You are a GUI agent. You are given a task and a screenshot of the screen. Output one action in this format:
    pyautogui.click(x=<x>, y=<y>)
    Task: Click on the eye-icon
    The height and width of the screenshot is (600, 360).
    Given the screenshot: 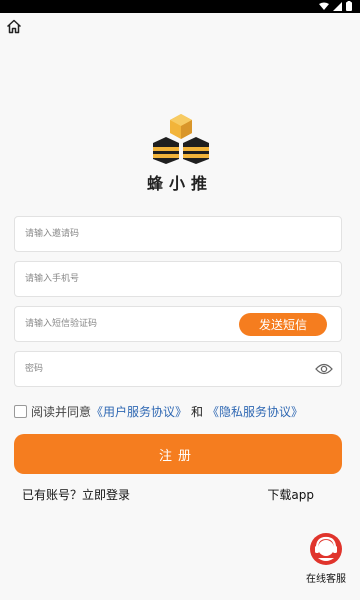 What is the action you would take?
    pyautogui.click(x=324, y=369)
    